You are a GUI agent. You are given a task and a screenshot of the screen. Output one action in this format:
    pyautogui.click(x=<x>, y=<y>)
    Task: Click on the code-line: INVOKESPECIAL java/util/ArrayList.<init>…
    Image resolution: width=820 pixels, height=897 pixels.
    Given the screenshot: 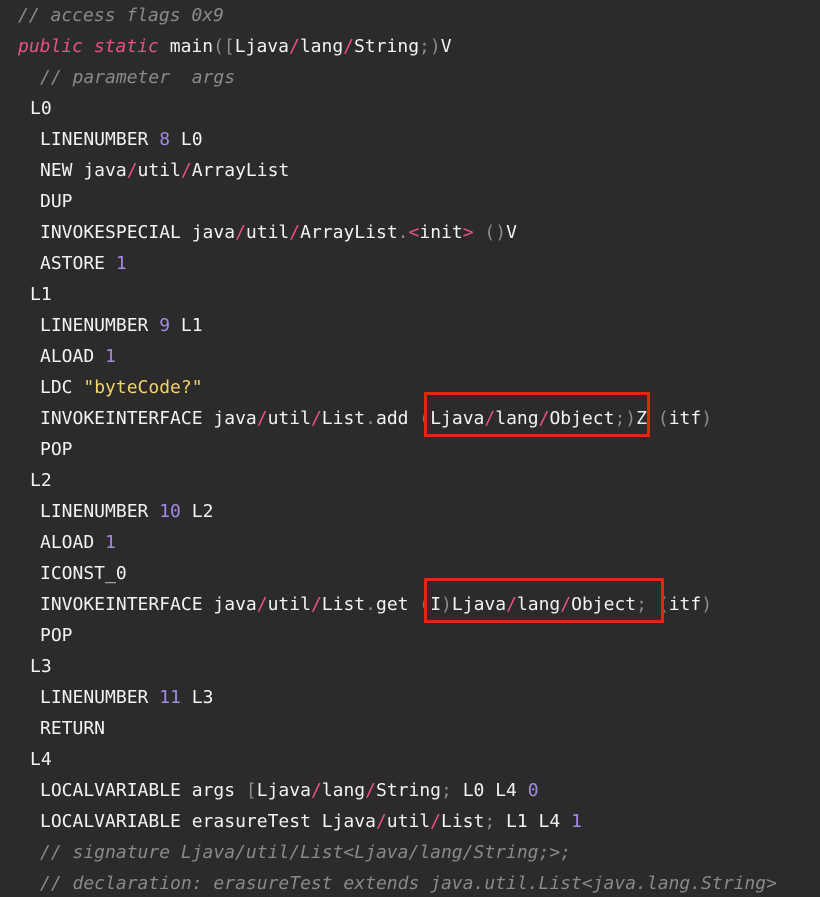 What is the action you would take?
    pyautogui.click(x=278, y=232)
    